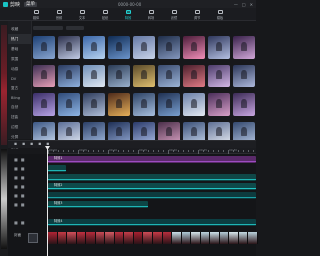  I want to click on delete-icon: ▪, so click(39, 144).